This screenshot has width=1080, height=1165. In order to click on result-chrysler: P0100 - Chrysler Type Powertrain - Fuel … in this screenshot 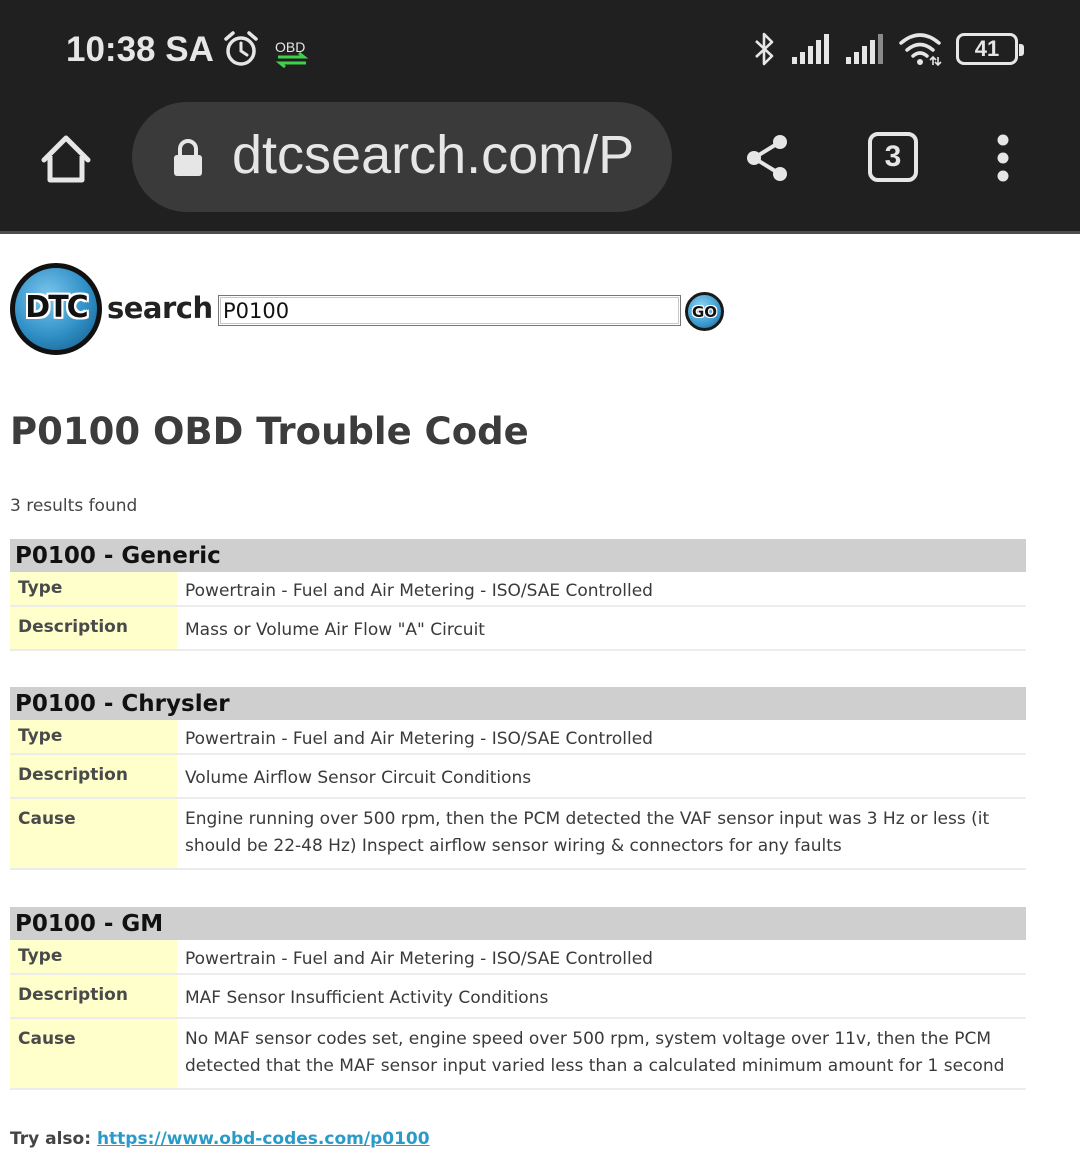, I will do `click(518, 778)`.